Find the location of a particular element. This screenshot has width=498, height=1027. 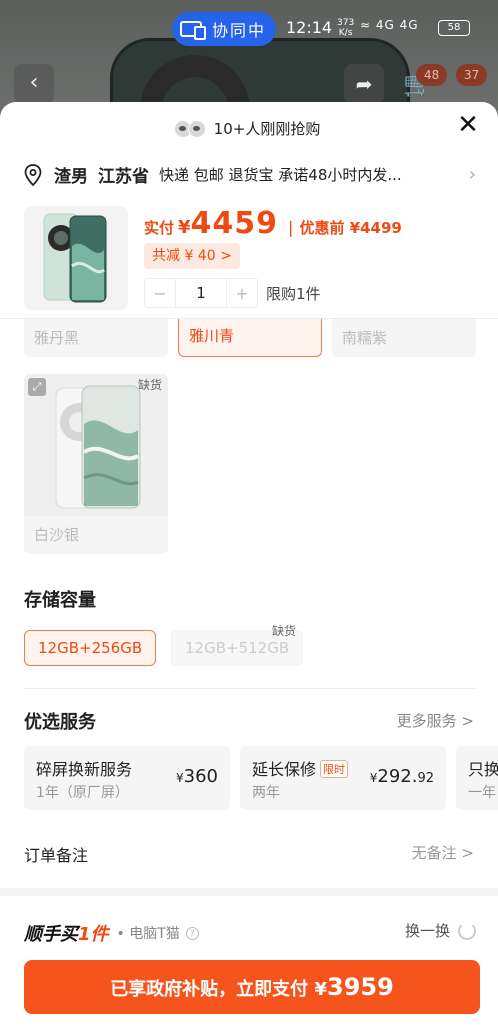

back-arrow-icon: ‹ is located at coordinates (34, 84).